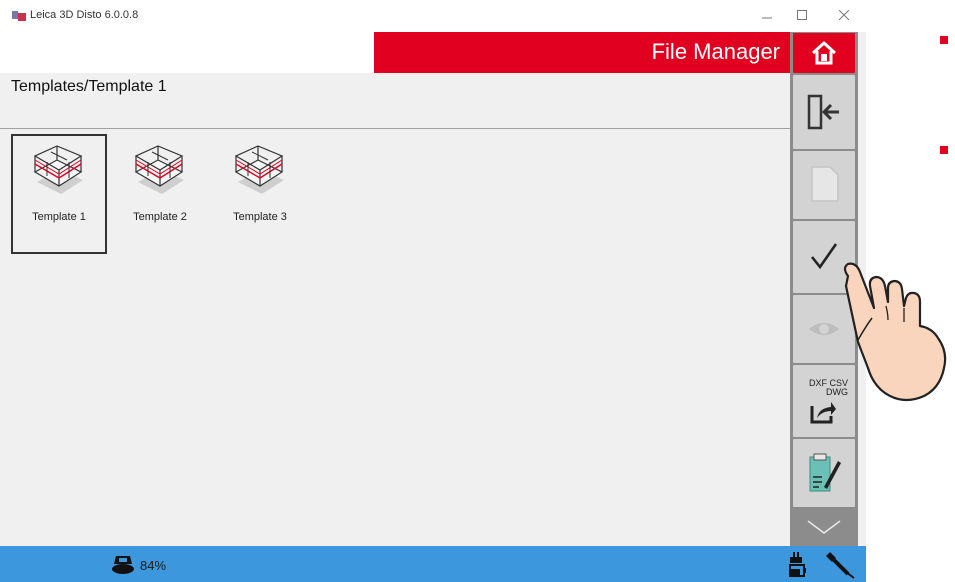 The height and width of the screenshot is (582, 955). What do you see at coordinates (160, 217) in the screenshot?
I see `template-label: Template 2` at bounding box center [160, 217].